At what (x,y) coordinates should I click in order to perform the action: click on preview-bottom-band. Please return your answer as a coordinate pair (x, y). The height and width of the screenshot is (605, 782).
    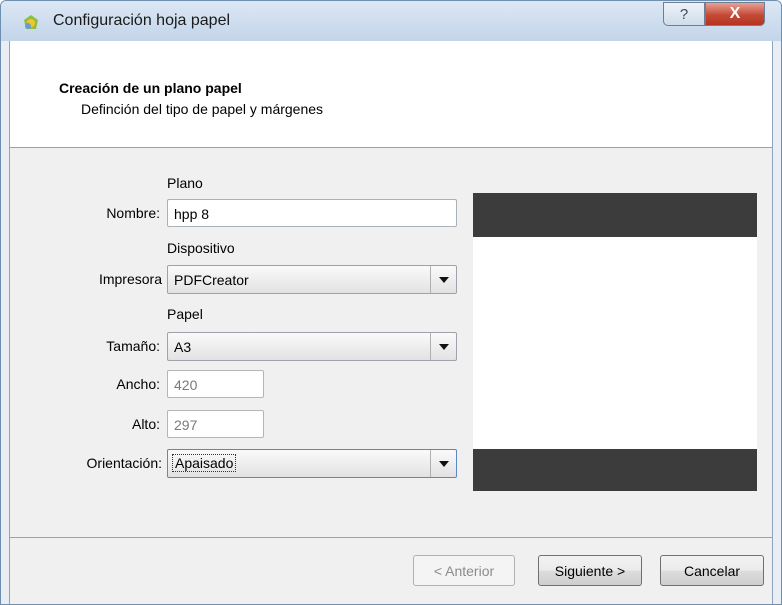
    Looking at the image, I should click on (615, 470).